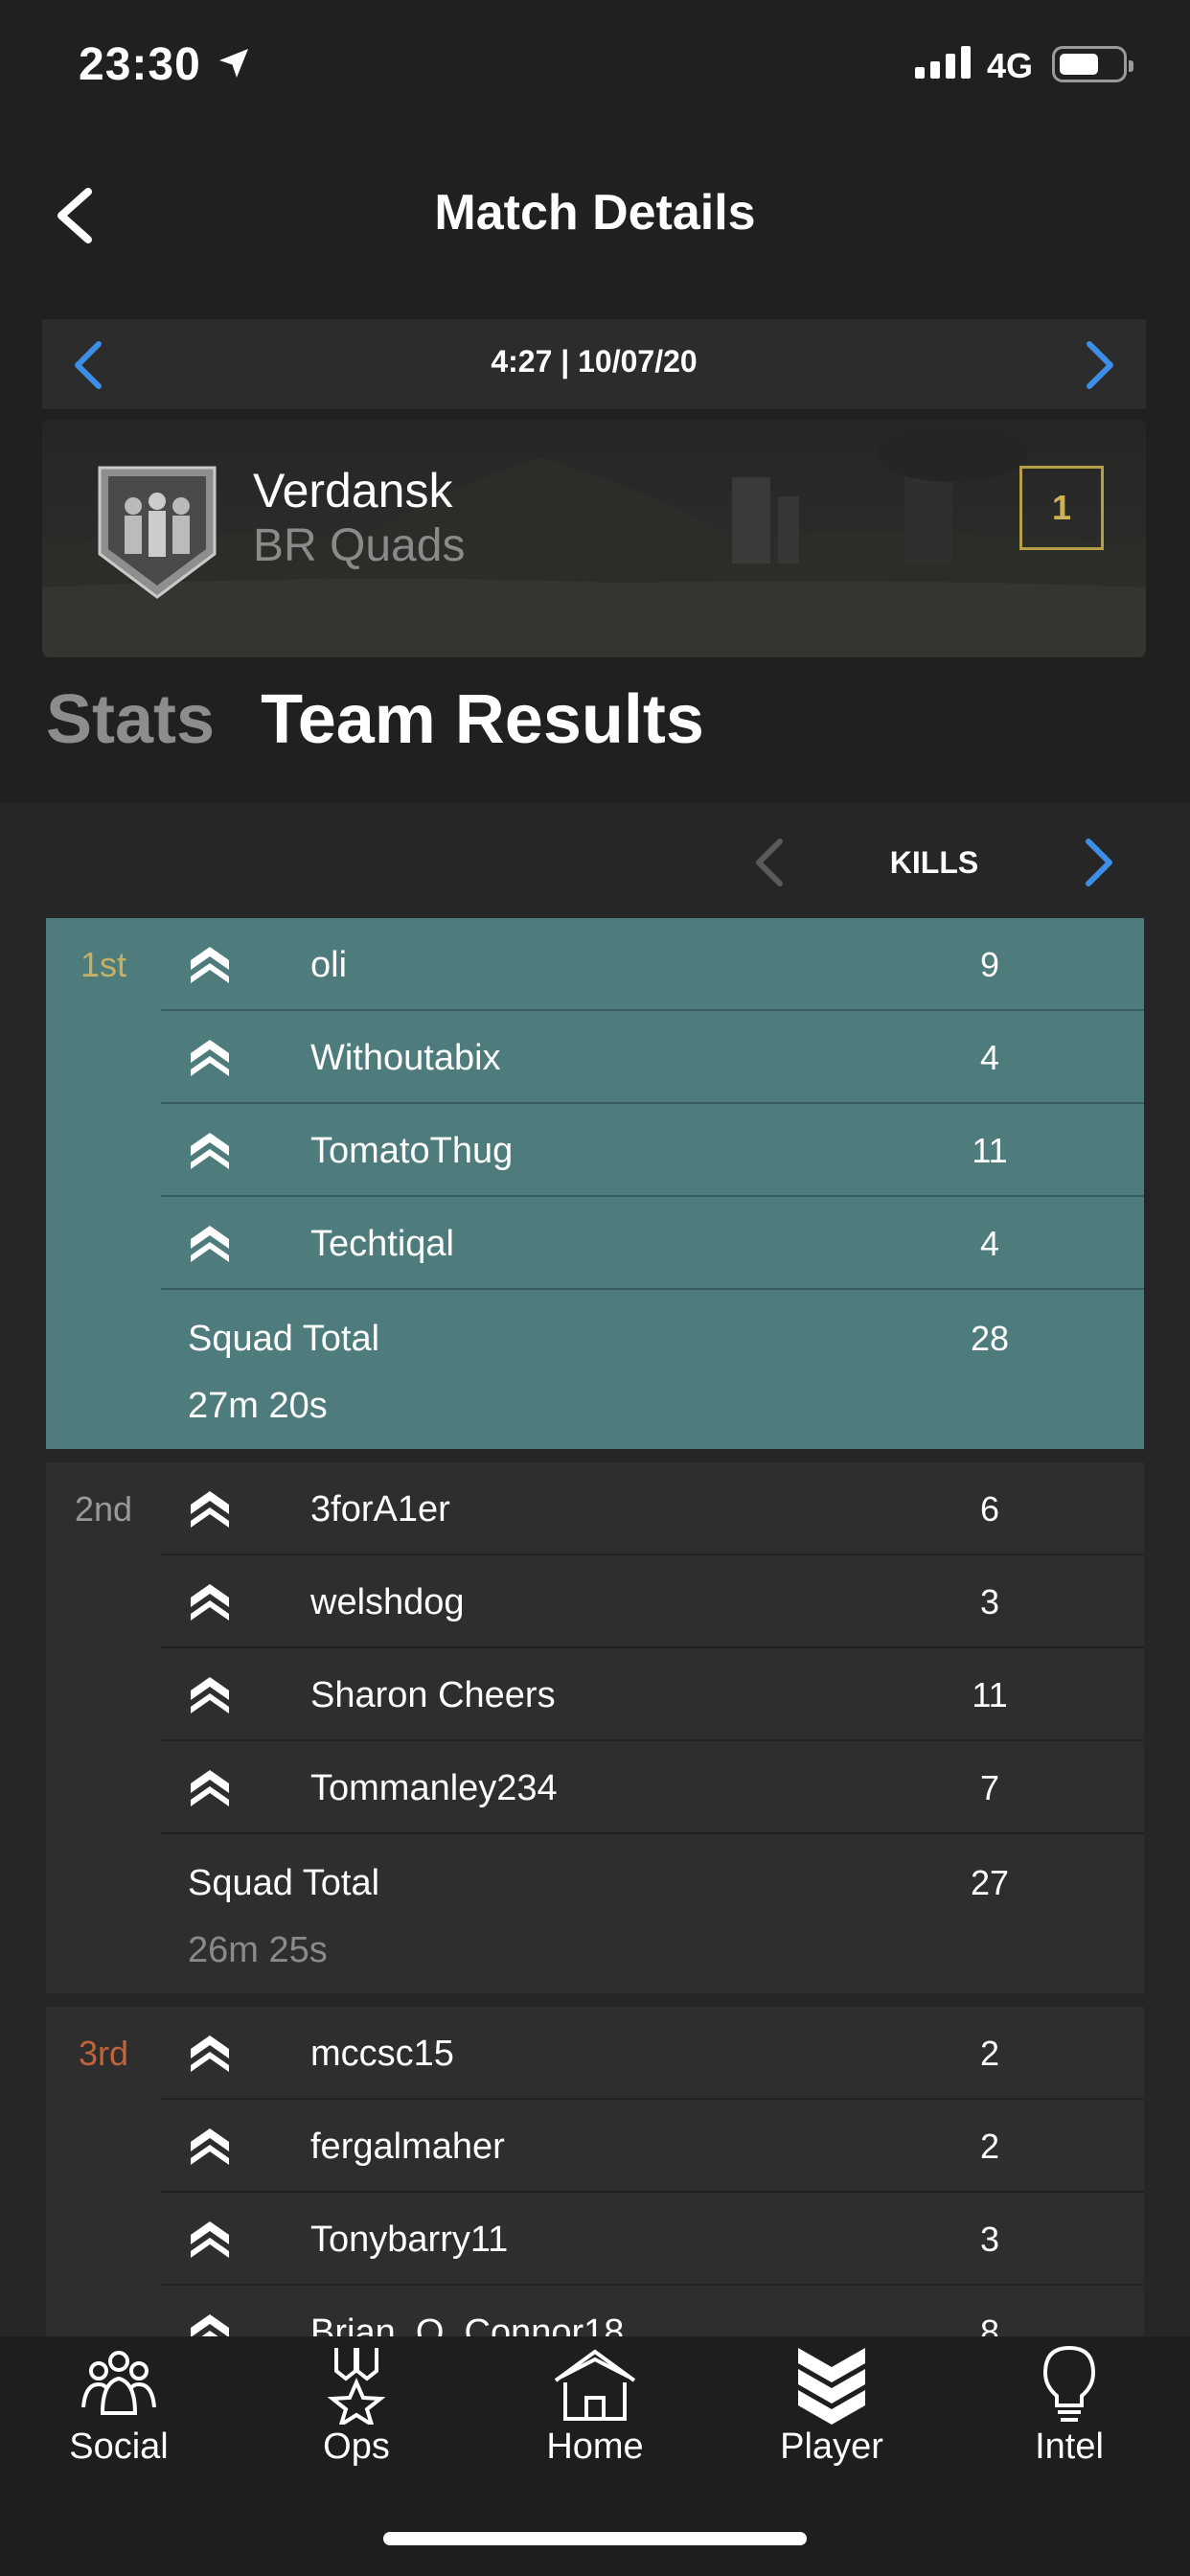 The width and height of the screenshot is (1190, 2576). Describe the element at coordinates (989, 1509) in the screenshot. I see `player-kills: 6` at that location.